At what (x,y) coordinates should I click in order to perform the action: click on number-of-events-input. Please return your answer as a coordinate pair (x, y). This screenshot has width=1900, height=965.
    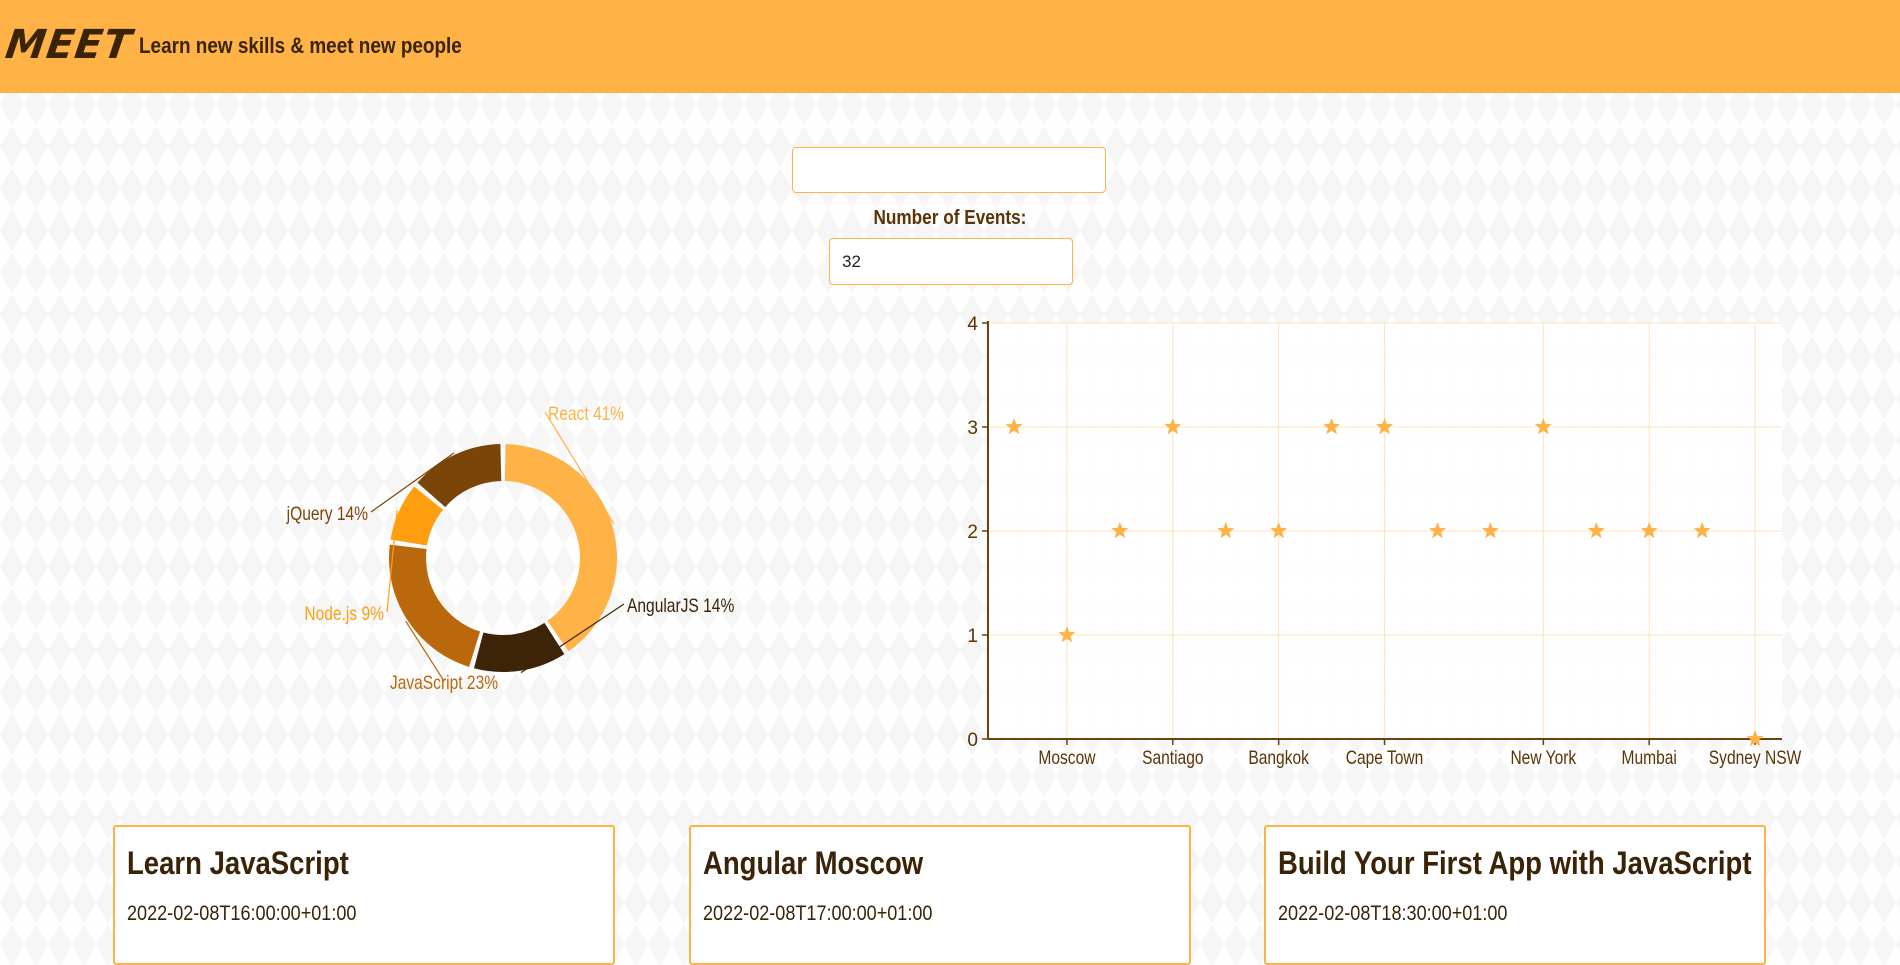
    Looking at the image, I should click on (951, 261).